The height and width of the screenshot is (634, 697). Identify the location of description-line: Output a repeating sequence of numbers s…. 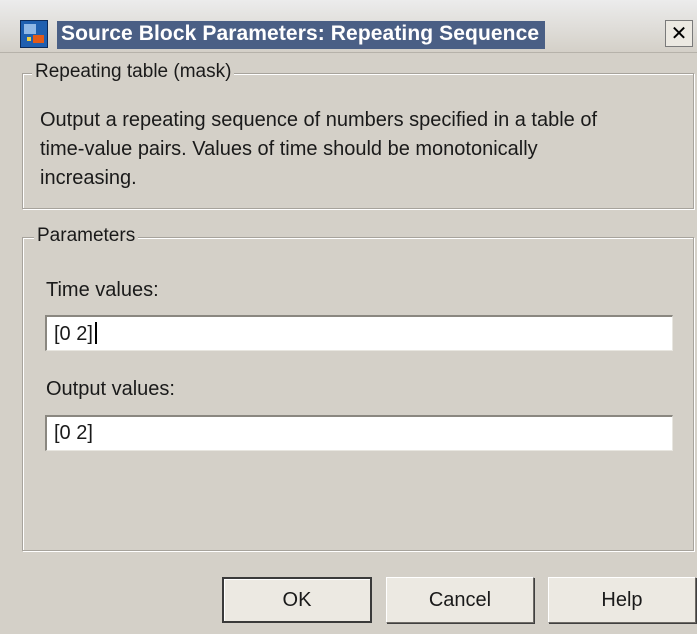
(319, 120).